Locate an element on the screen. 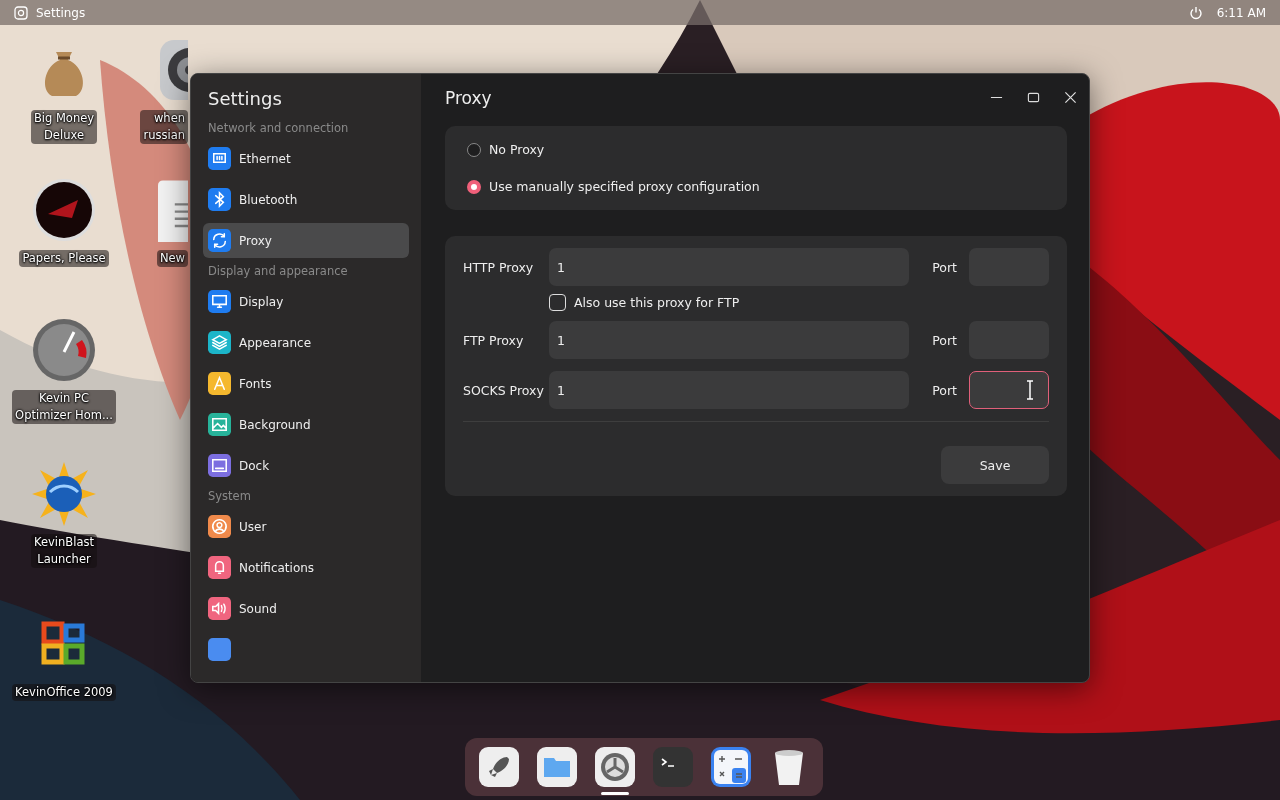  radio-label: Use manually specified proxy configuration is located at coordinates (624, 186).